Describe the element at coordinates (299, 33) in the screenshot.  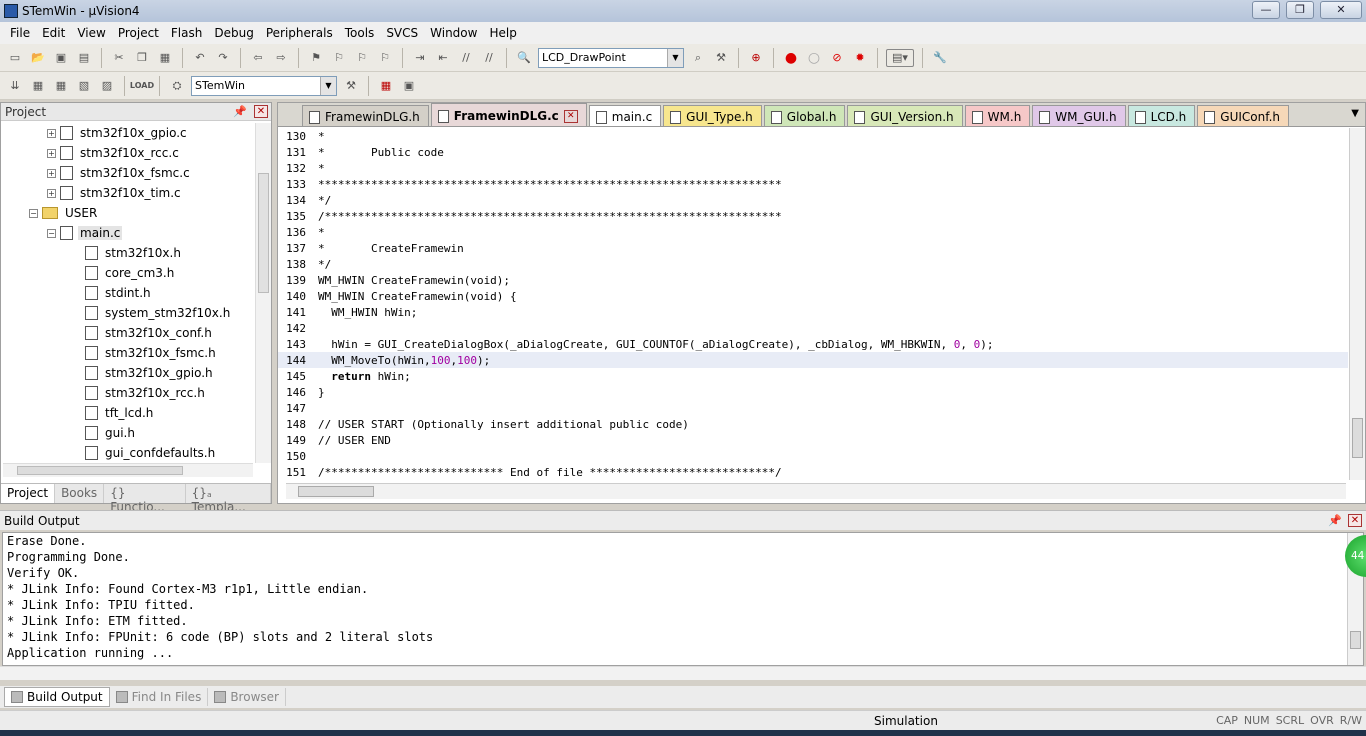
I see `menu-item-peripherals: Peripherals` at that location.